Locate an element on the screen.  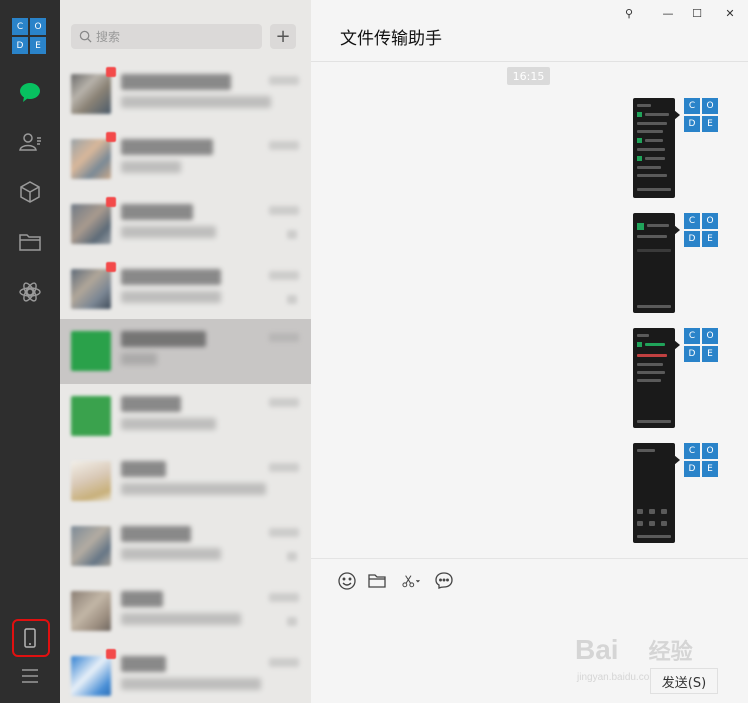
chat-icon is located at coordinates (30, 92).